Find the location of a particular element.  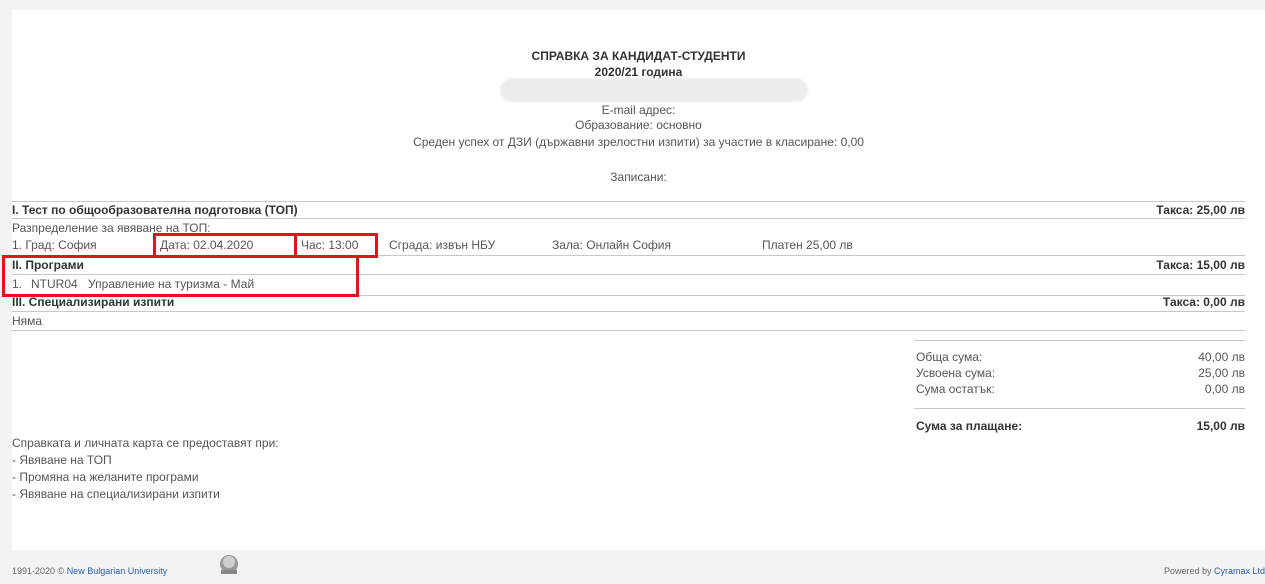

absorbed-value: 25,00 лв is located at coordinates (1221, 373).